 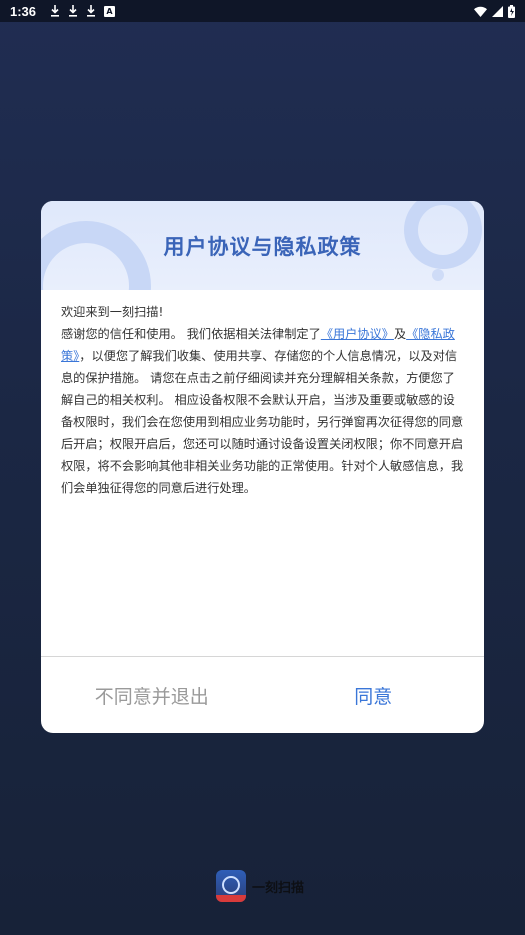 I want to click on dialog-header: 用户协议与隐私政策, so click(x=262, y=245).